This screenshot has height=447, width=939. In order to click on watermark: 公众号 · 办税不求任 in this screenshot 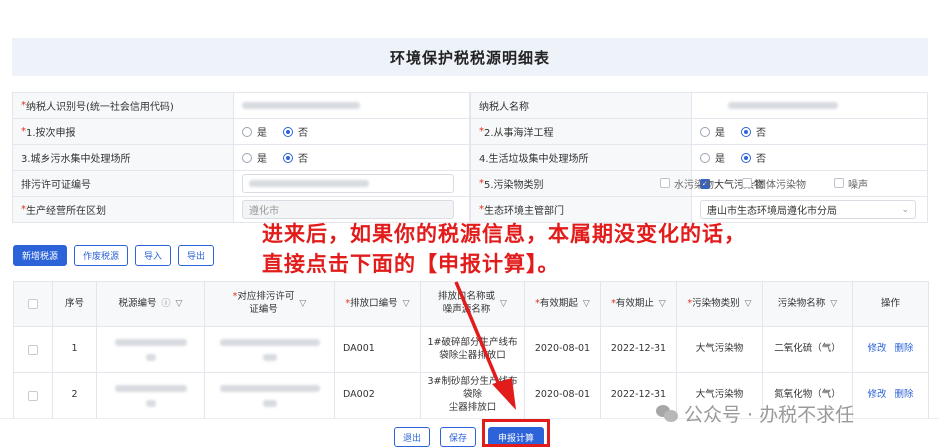, I will do `click(755, 413)`.